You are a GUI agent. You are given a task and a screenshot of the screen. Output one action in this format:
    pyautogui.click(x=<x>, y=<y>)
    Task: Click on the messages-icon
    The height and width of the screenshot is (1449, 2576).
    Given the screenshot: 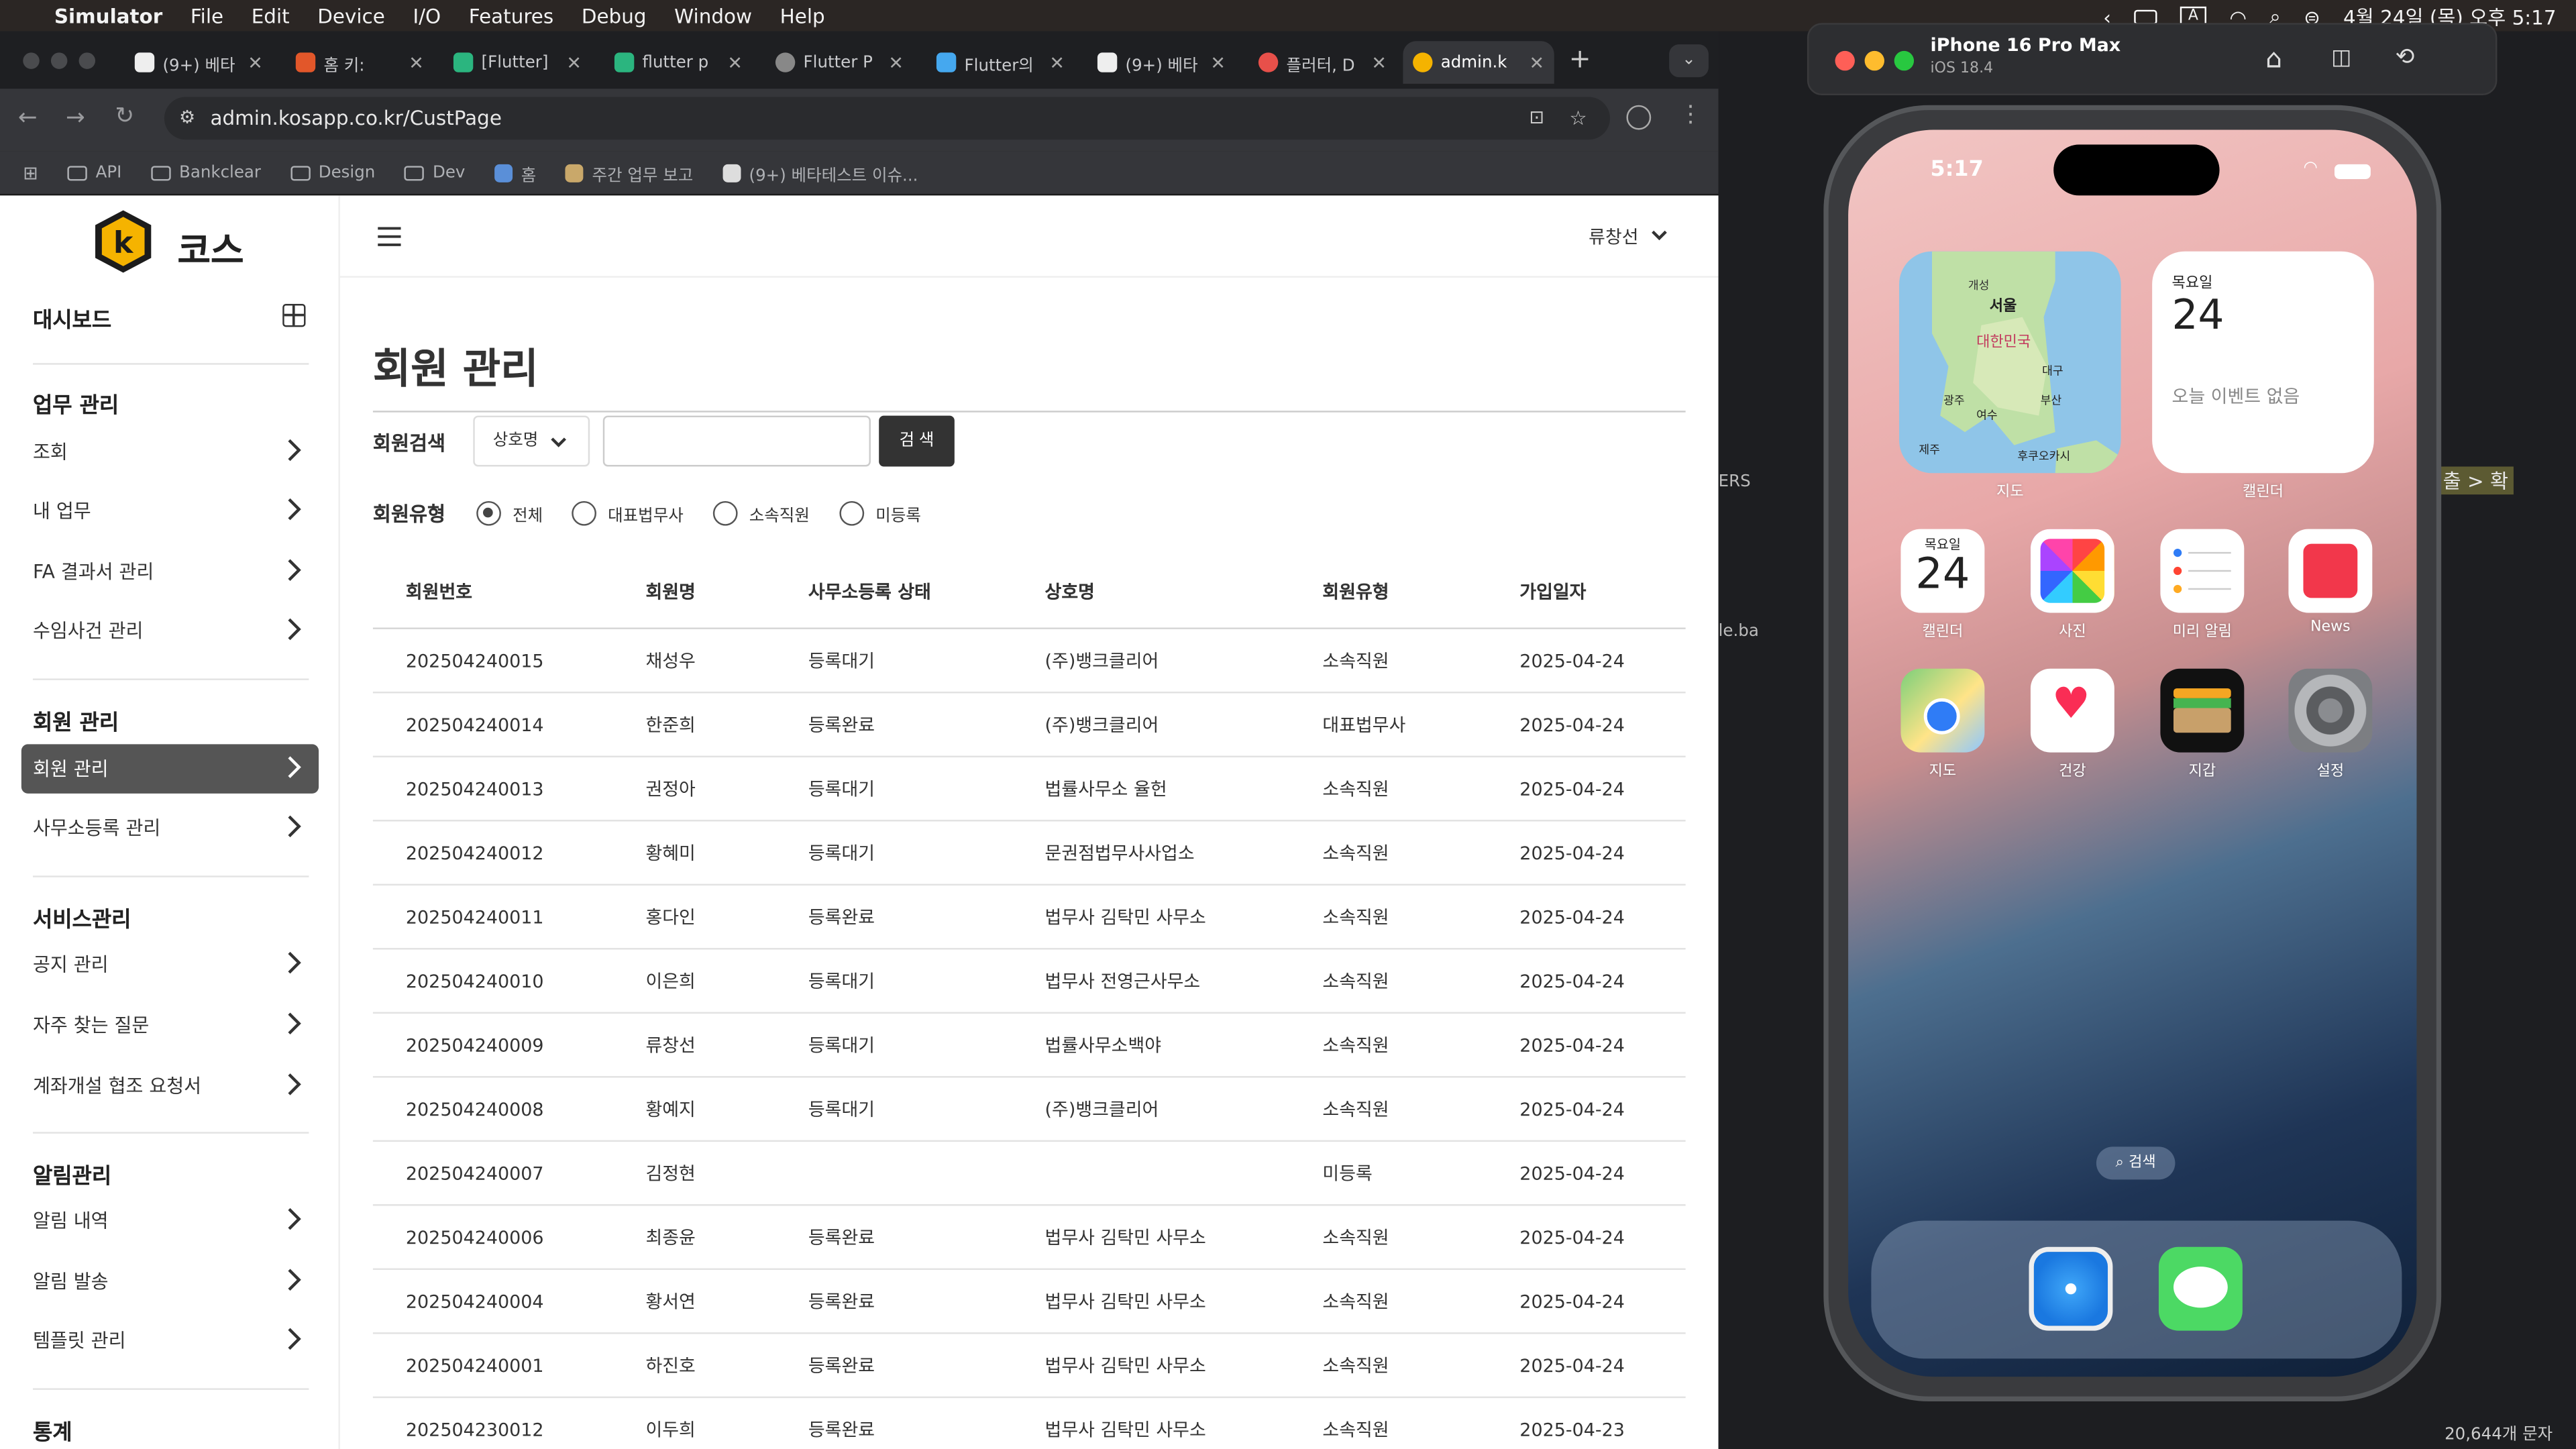 What is the action you would take?
    pyautogui.click(x=2200, y=1288)
    